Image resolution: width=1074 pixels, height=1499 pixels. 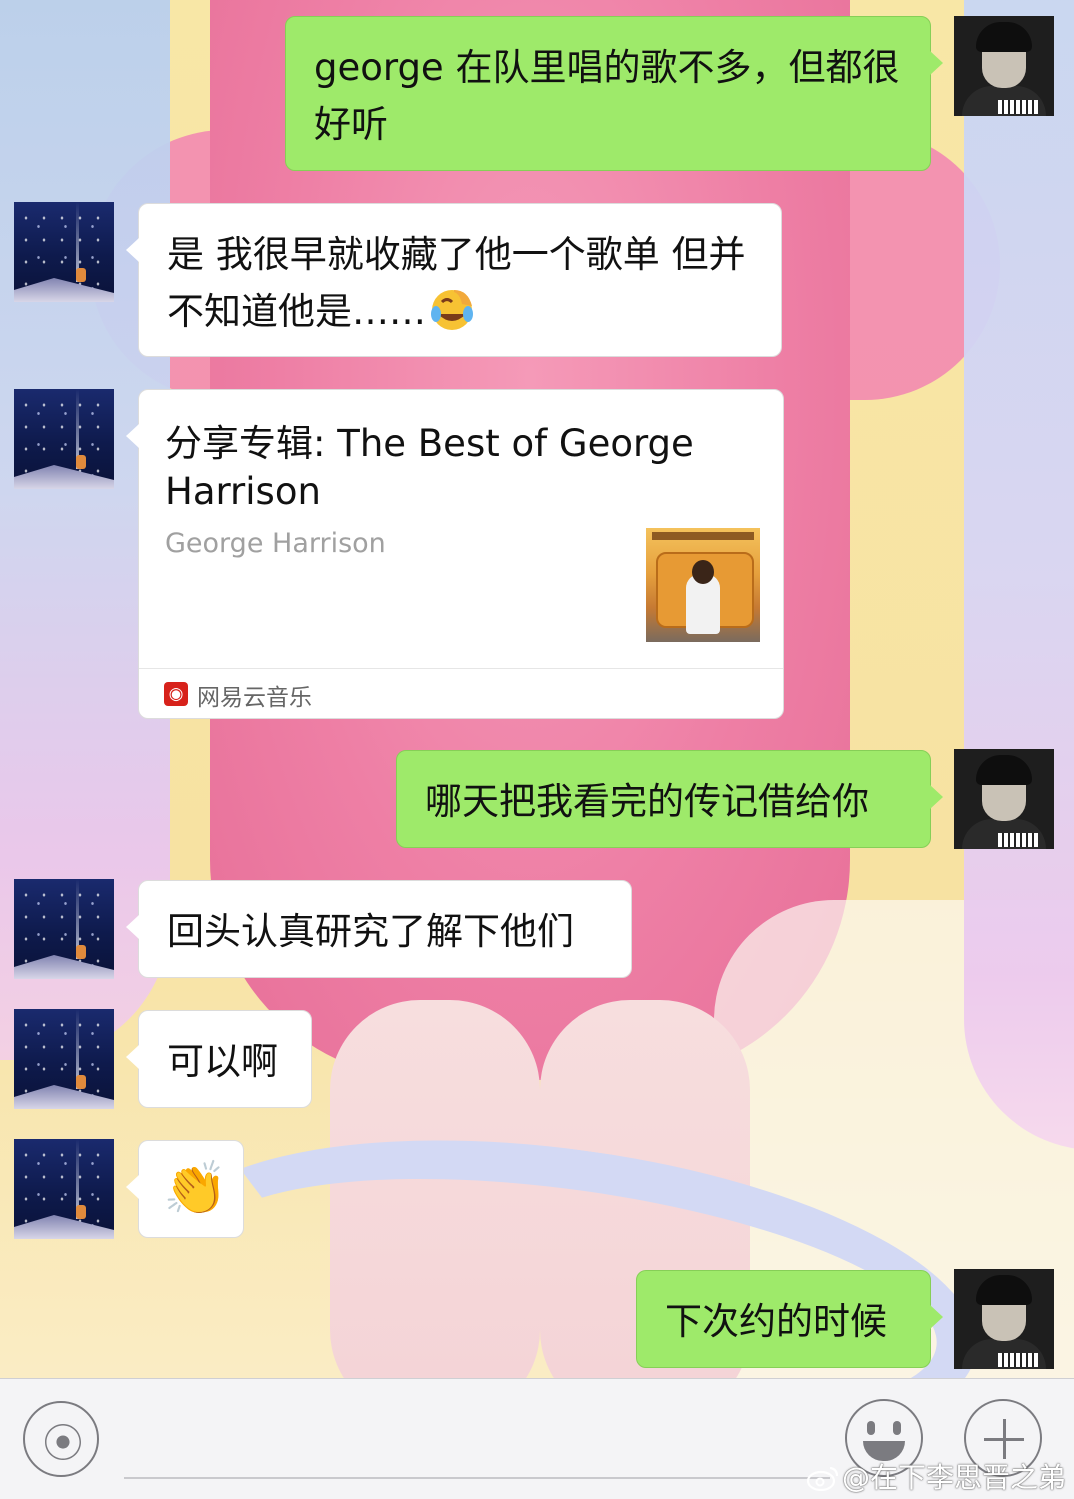 I want to click on message-bubble-sent: george 在队里唱的歌不多，但都很好听, so click(x=614, y=93).